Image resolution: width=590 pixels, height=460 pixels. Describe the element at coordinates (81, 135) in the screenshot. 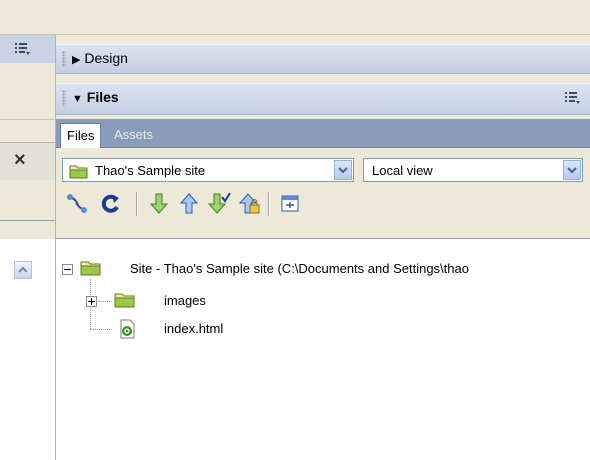

I see `tab-files: Files` at that location.